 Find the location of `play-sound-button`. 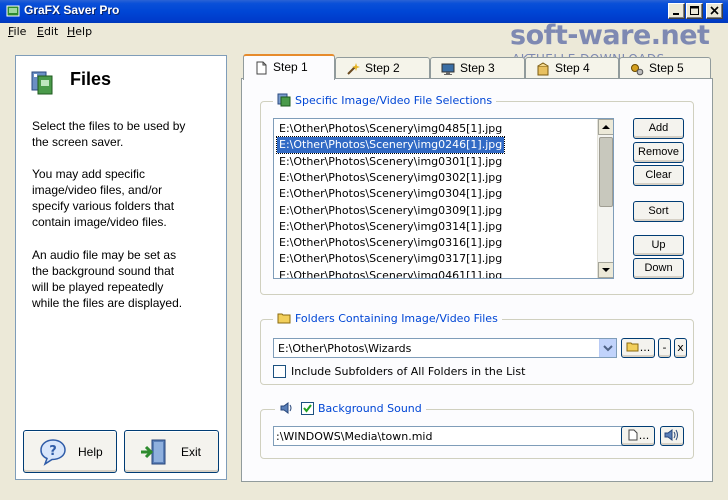

play-sound-button is located at coordinates (672, 436).